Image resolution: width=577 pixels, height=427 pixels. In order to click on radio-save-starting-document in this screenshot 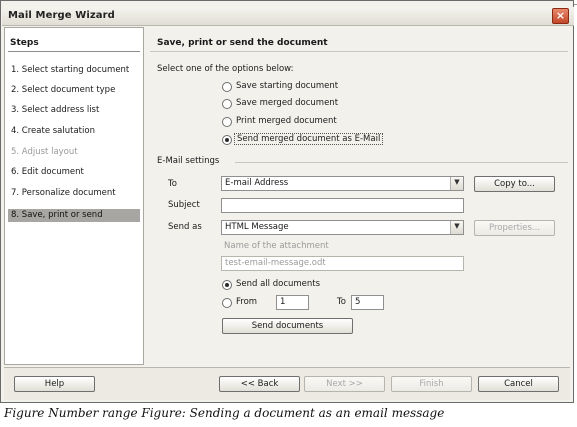, I will do `click(227, 87)`.